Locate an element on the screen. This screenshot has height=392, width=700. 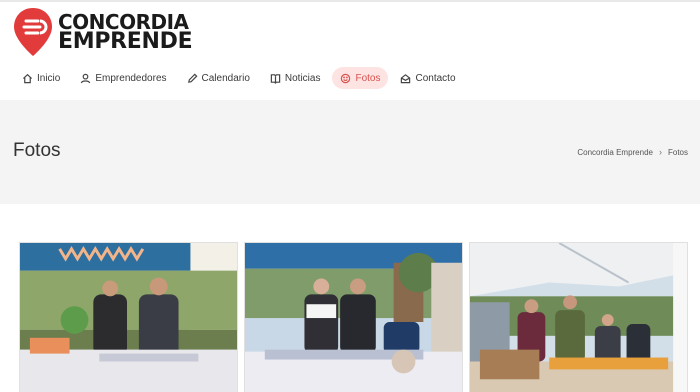
home-icon is located at coordinates (27, 78).